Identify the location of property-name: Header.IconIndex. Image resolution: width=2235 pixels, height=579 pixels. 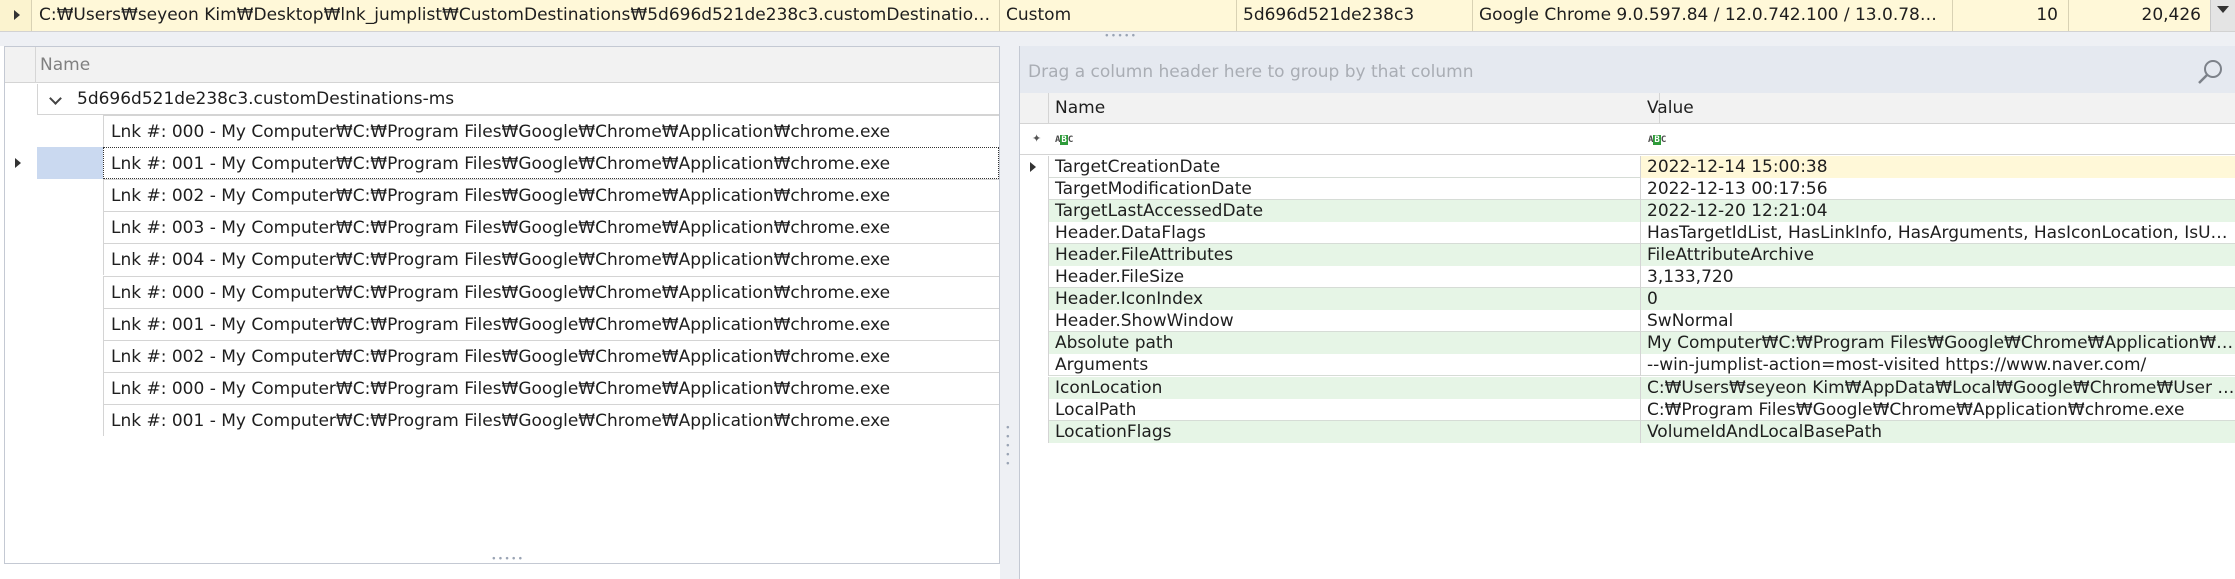
(1344, 299).